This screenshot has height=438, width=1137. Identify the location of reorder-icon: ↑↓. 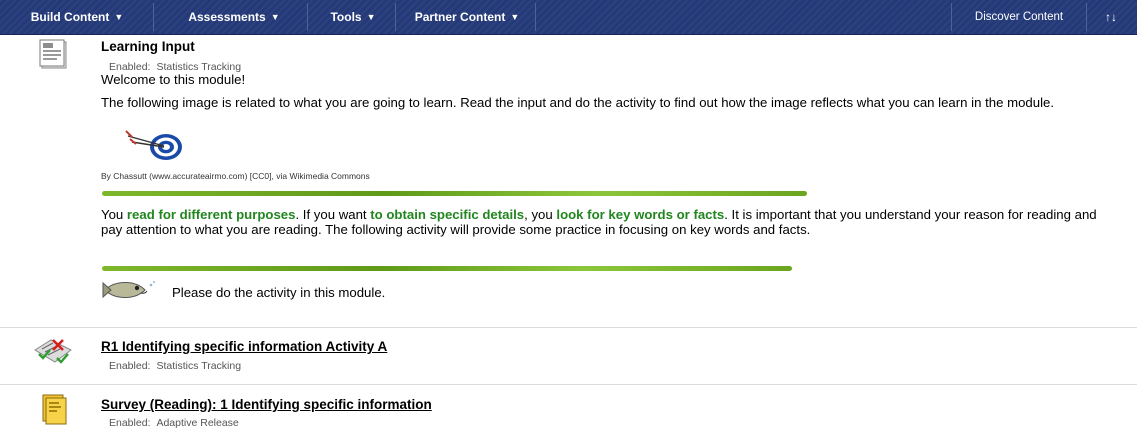
(1111, 17).